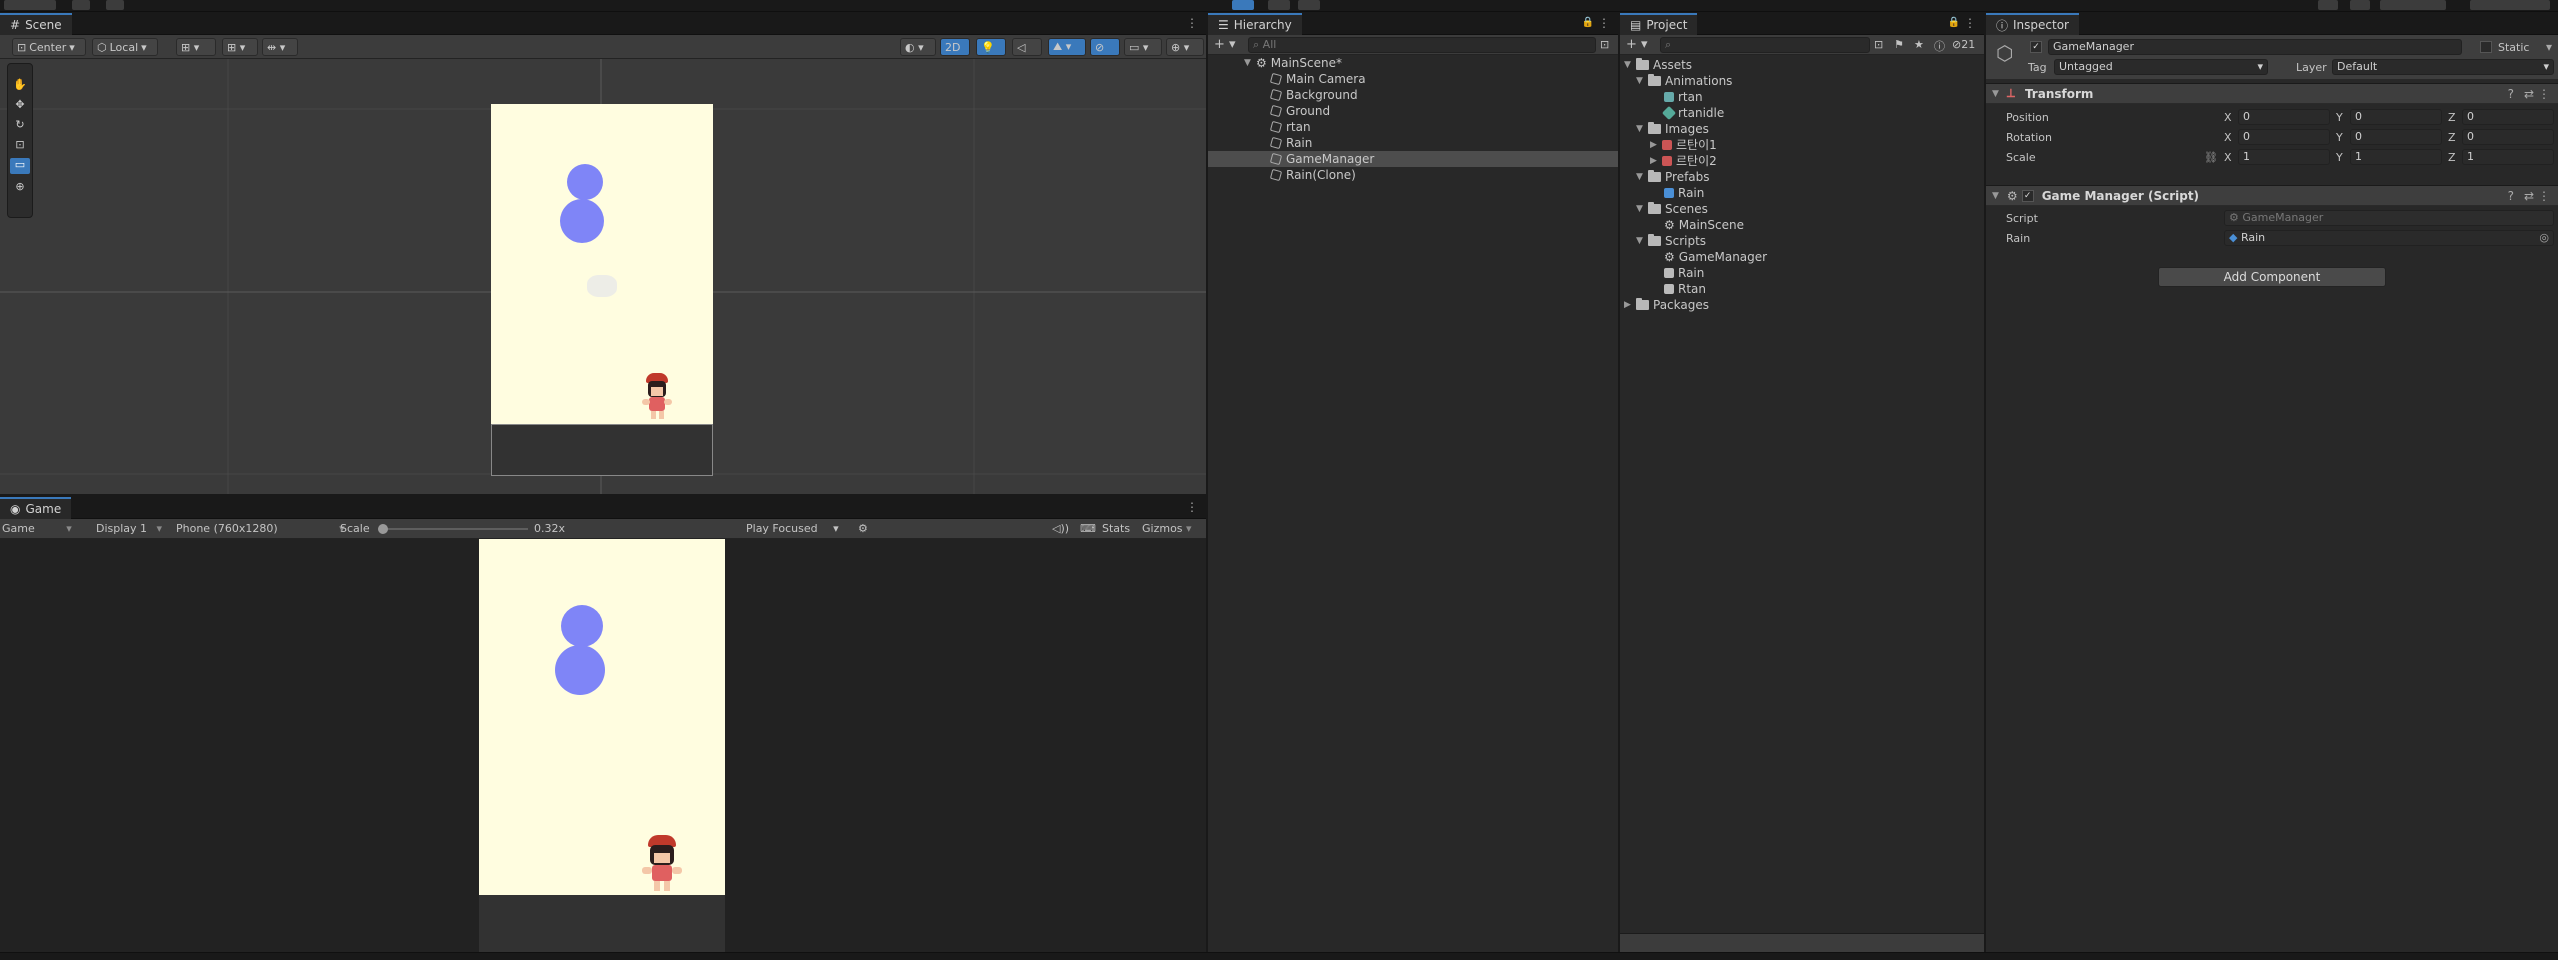  Describe the element at coordinates (2161, 67) in the screenshot. I see `tag-dropdown: Untagged ▾` at that location.